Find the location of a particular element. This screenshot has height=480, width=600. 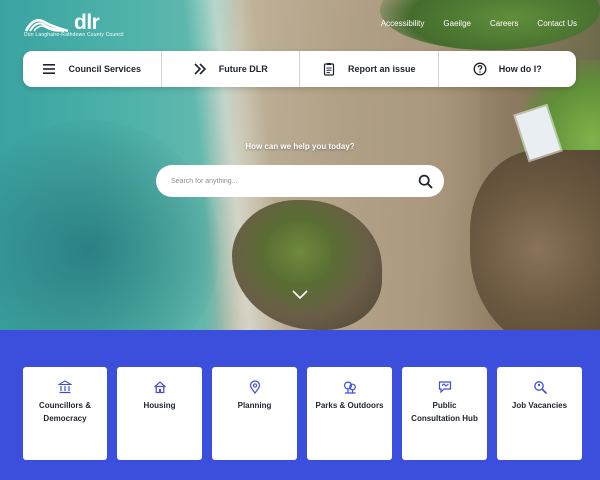

nav-how-do-i: How do I? is located at coordinates (508, 69).